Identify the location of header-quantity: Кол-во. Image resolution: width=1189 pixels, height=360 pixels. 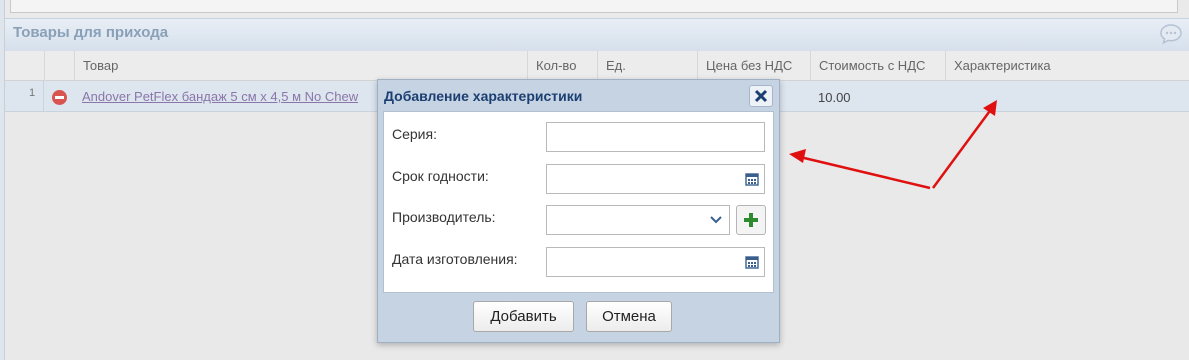
(562, 65).